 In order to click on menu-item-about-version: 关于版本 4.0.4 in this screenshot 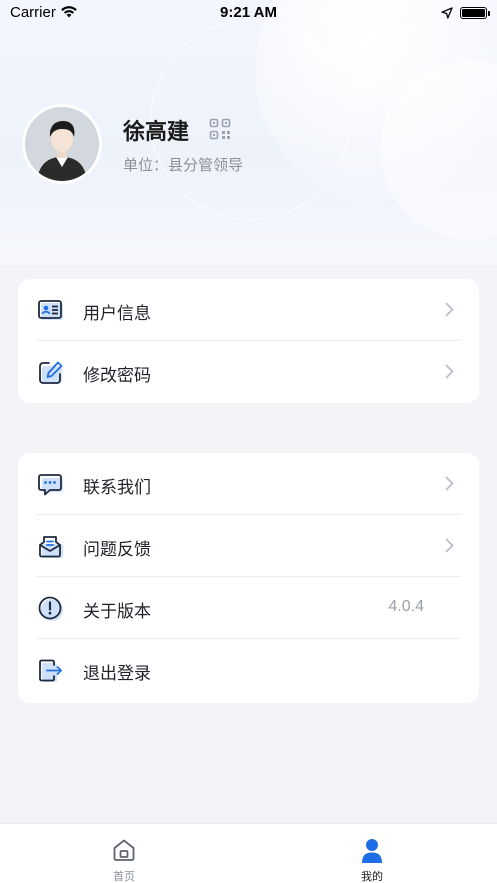, I will do `click(248, 608)`.